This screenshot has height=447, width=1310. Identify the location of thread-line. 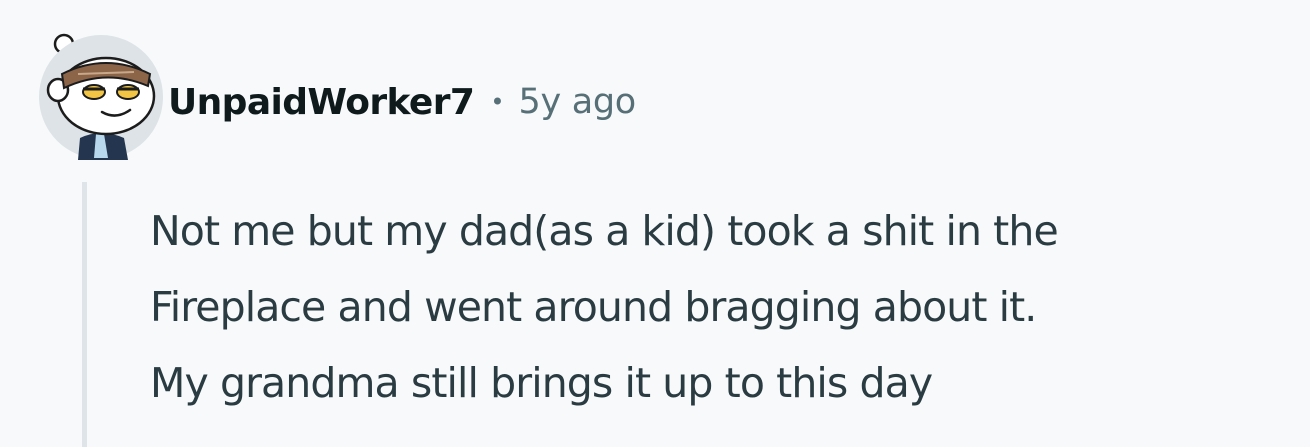
(84, 314).